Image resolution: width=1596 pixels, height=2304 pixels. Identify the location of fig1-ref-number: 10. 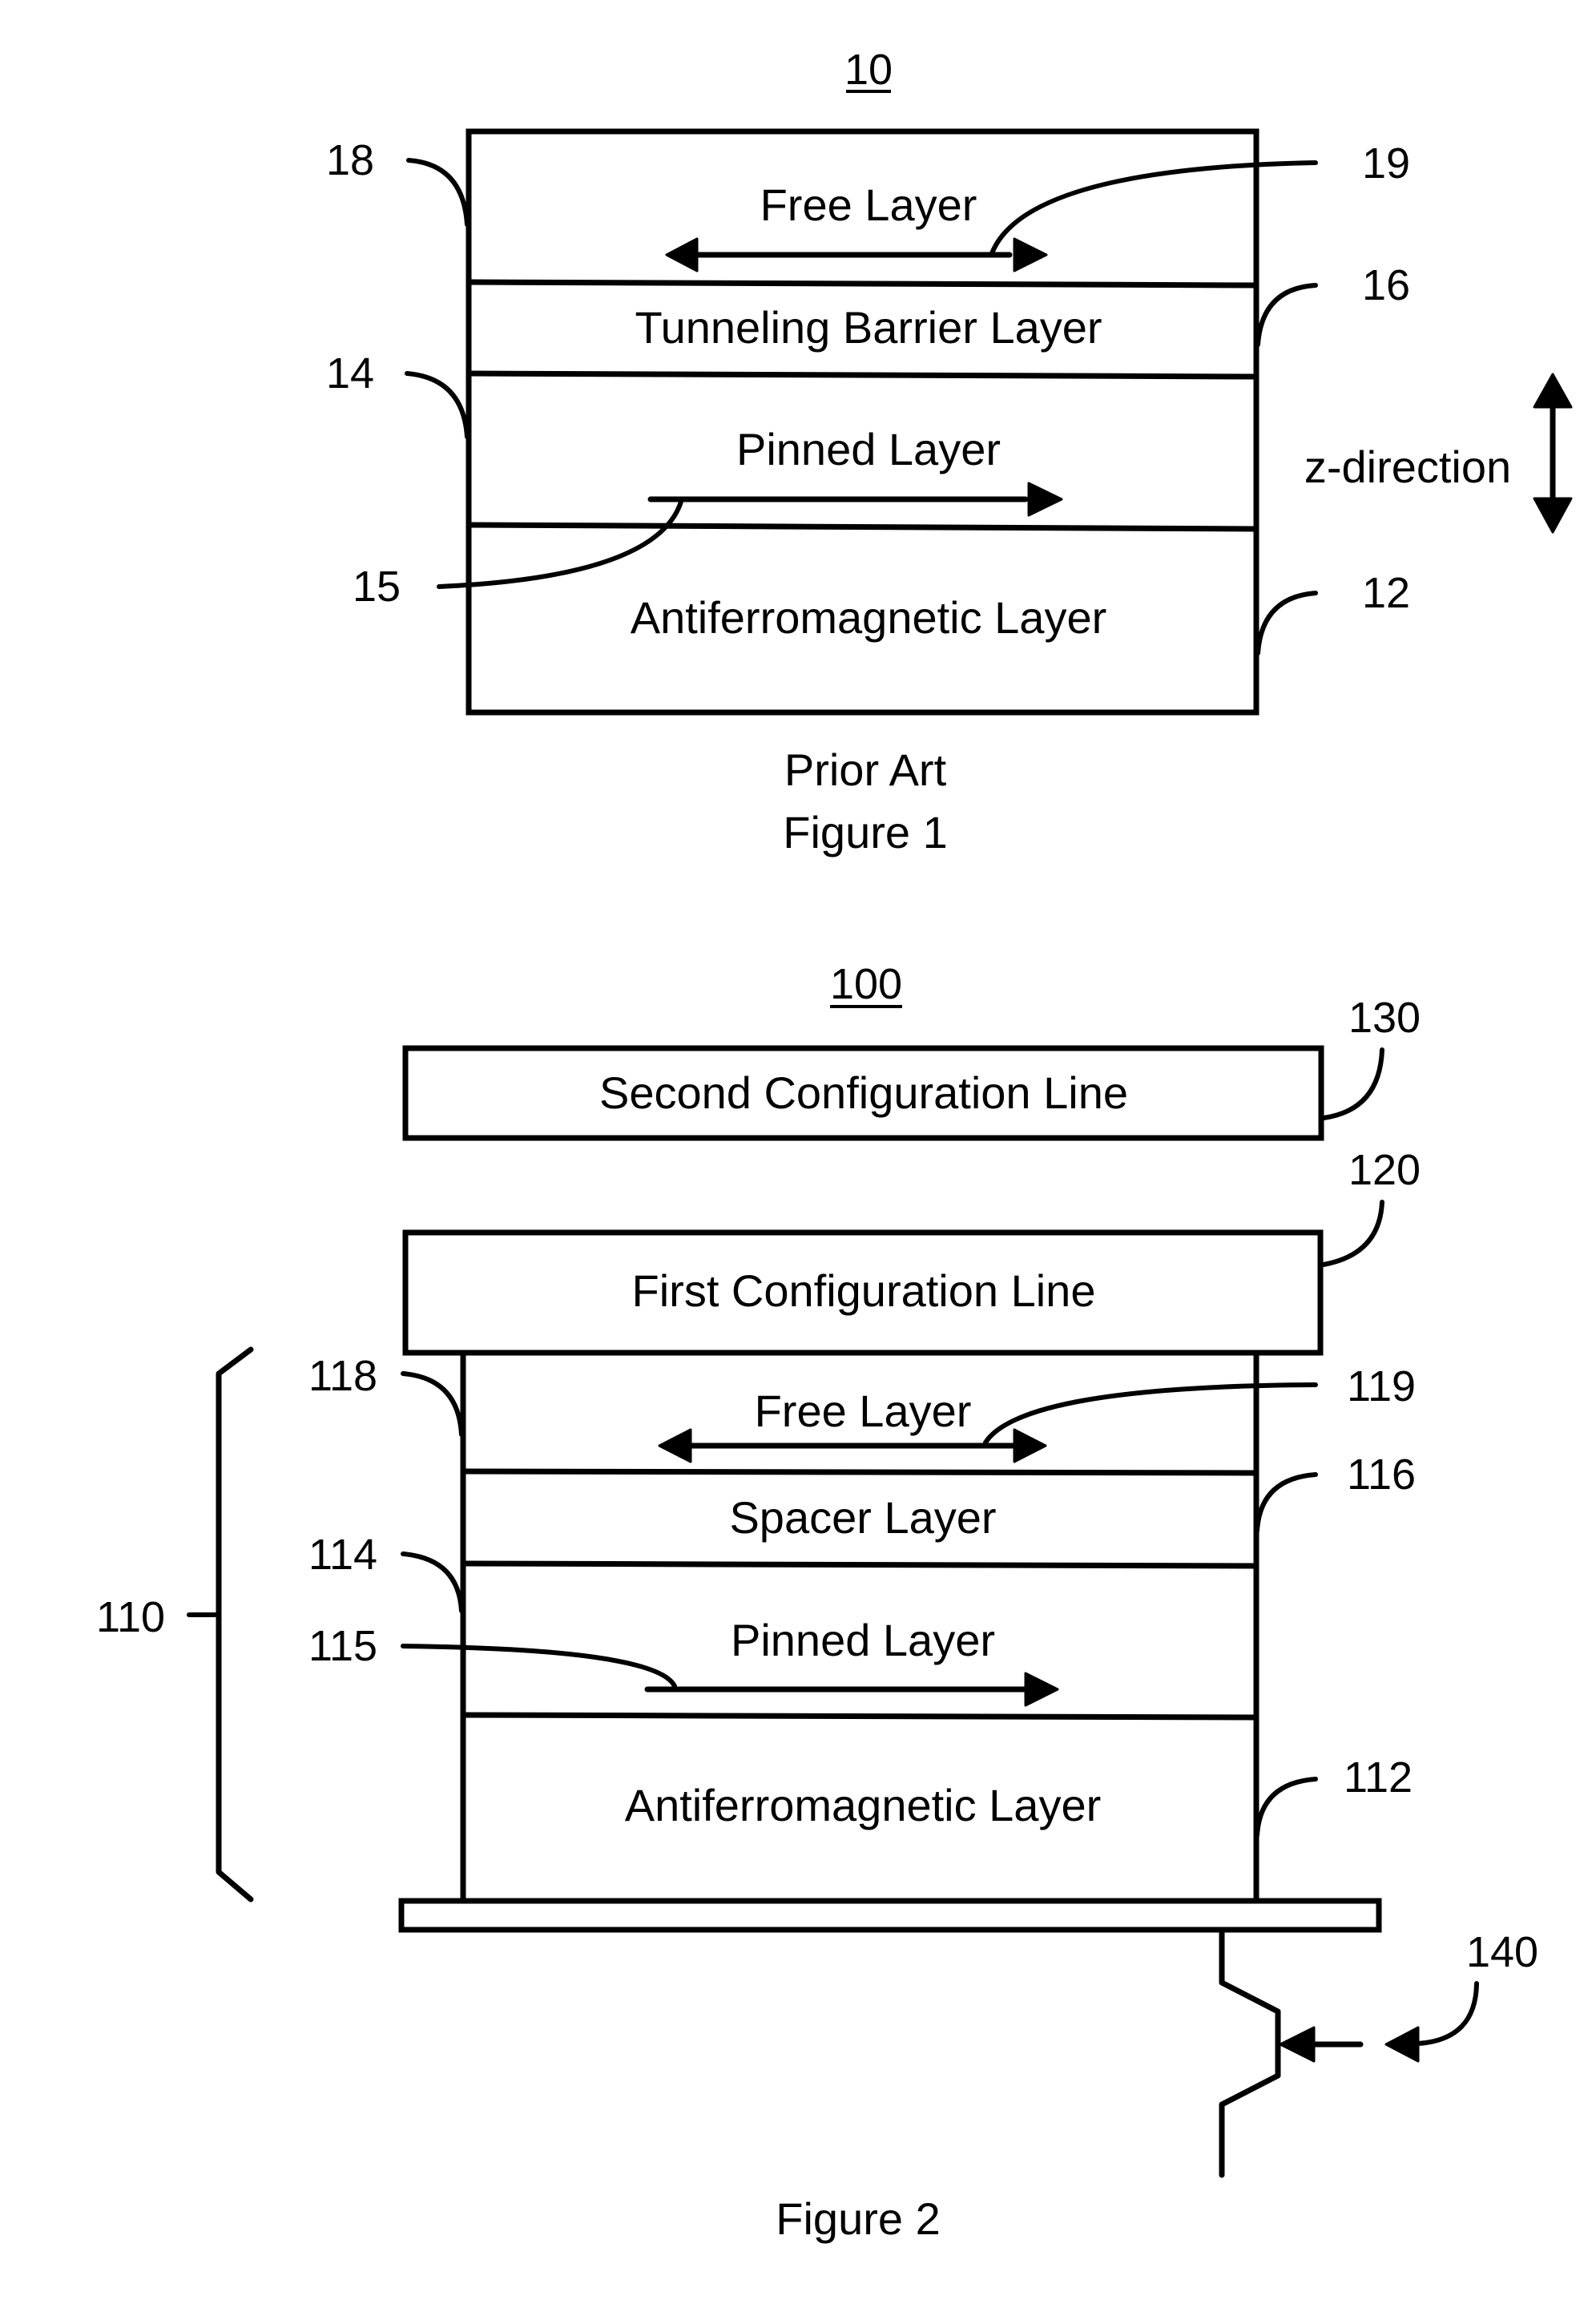
(868, 70).